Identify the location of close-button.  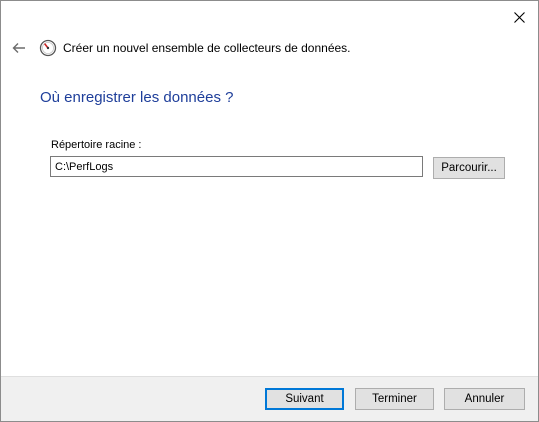
(519, 17).